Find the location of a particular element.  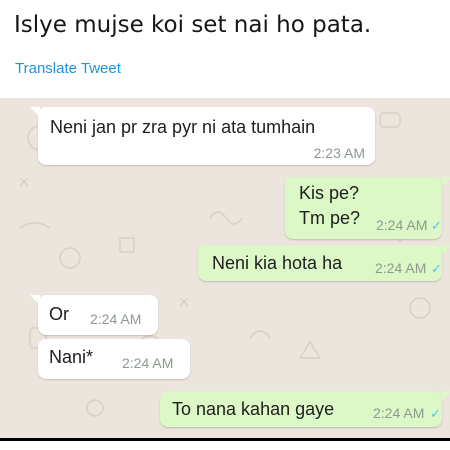

message-bubble-incoming: Nani* 2:24 AM is located at coordinates (114, 359).